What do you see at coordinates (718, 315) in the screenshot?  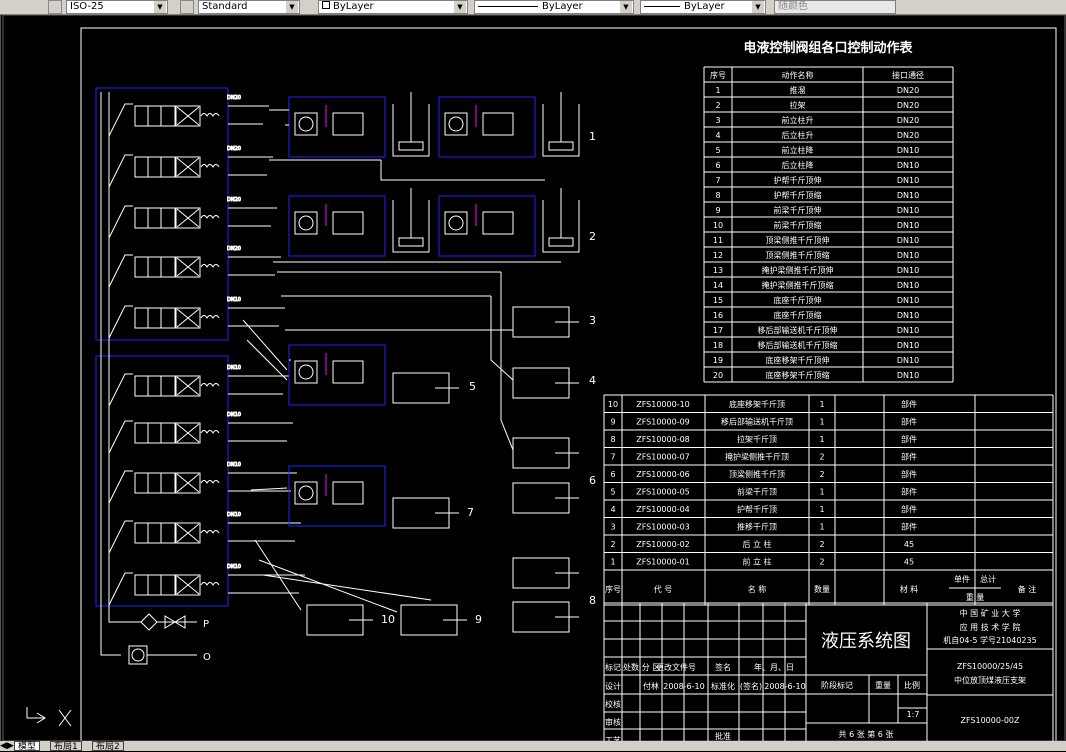 I see `table-cell: 16` at bounding box center [718, 315].